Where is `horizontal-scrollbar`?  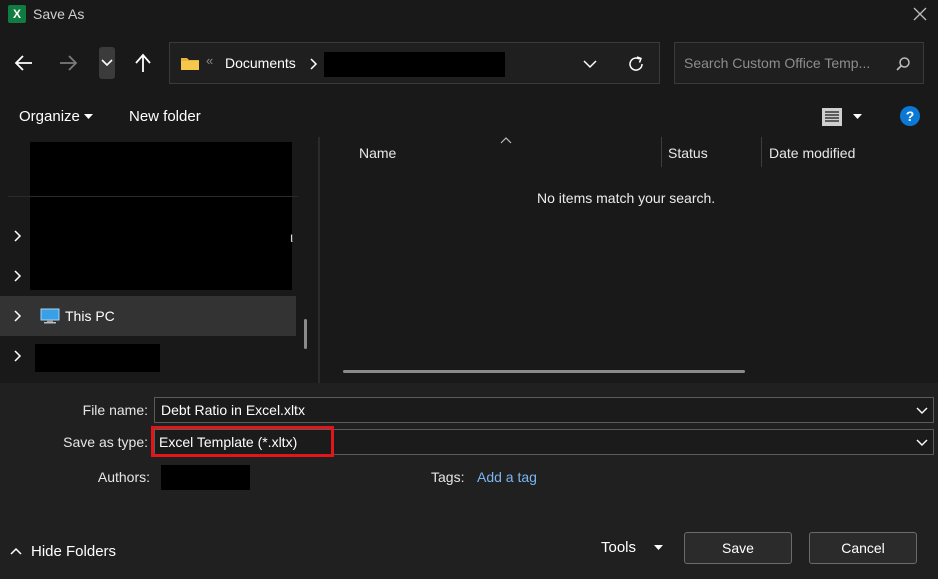
horizontal-scrollbar is located at coordinates (544, 371).